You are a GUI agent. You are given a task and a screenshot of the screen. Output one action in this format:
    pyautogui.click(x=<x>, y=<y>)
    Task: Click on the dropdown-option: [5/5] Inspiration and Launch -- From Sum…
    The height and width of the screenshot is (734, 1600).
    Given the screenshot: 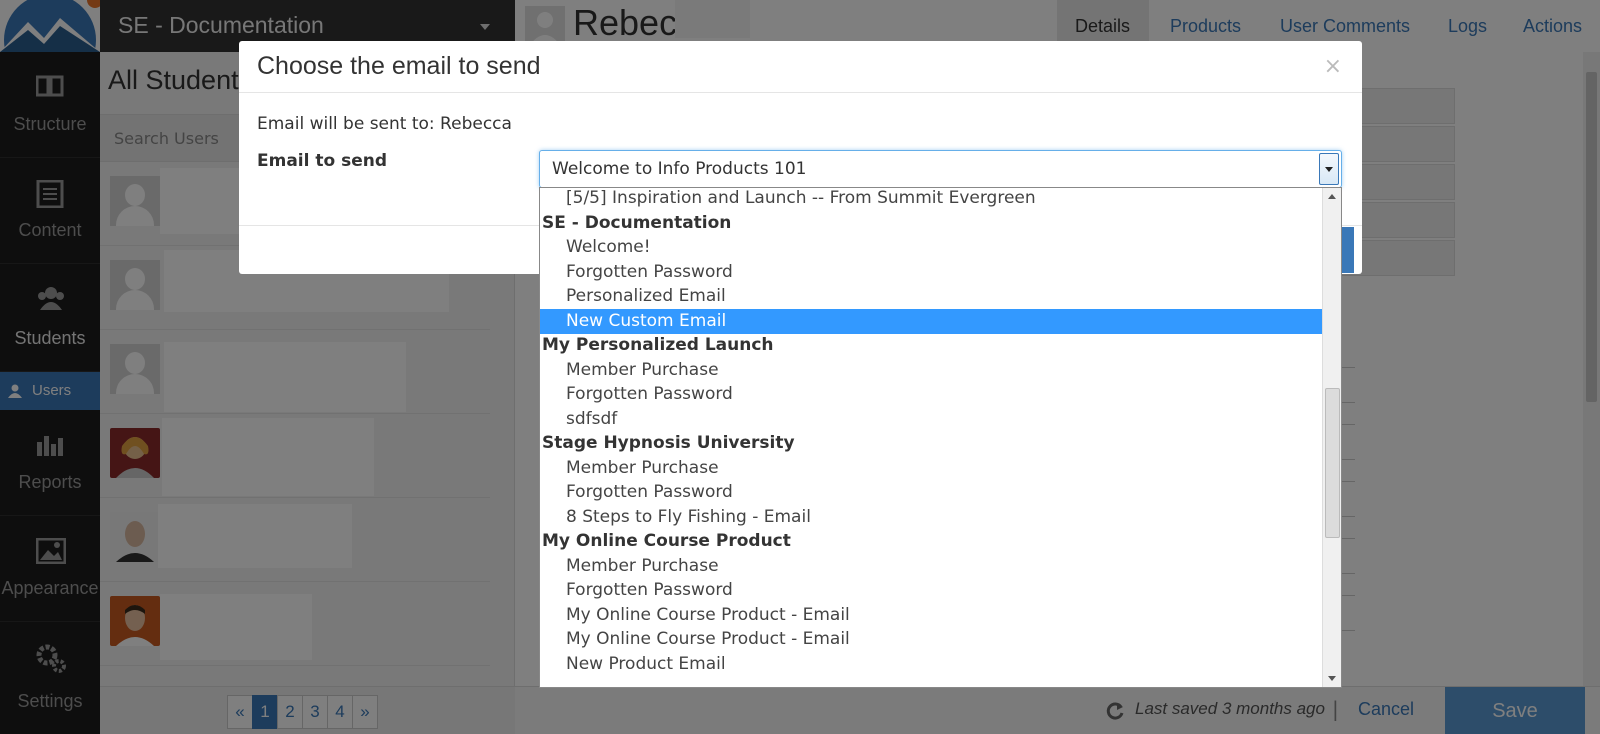 What is the action you would take?
    pyautogui.click(x=931, y=199)
    